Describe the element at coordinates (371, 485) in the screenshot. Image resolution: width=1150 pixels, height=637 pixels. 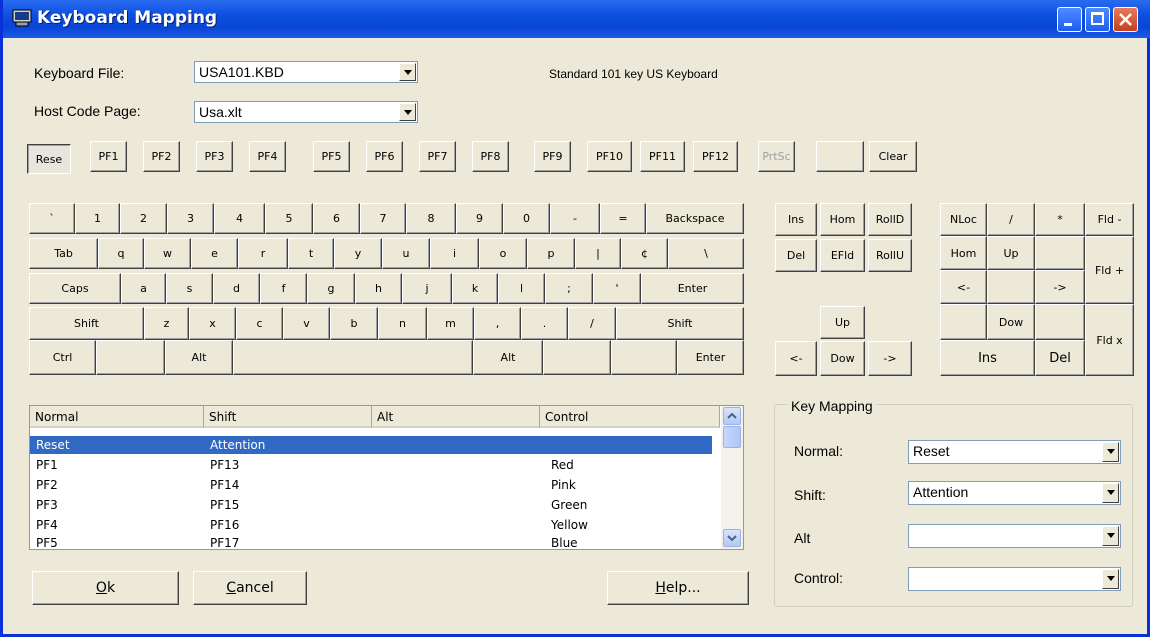
I see `table-row: PF2 PF14 Pink` at that location.